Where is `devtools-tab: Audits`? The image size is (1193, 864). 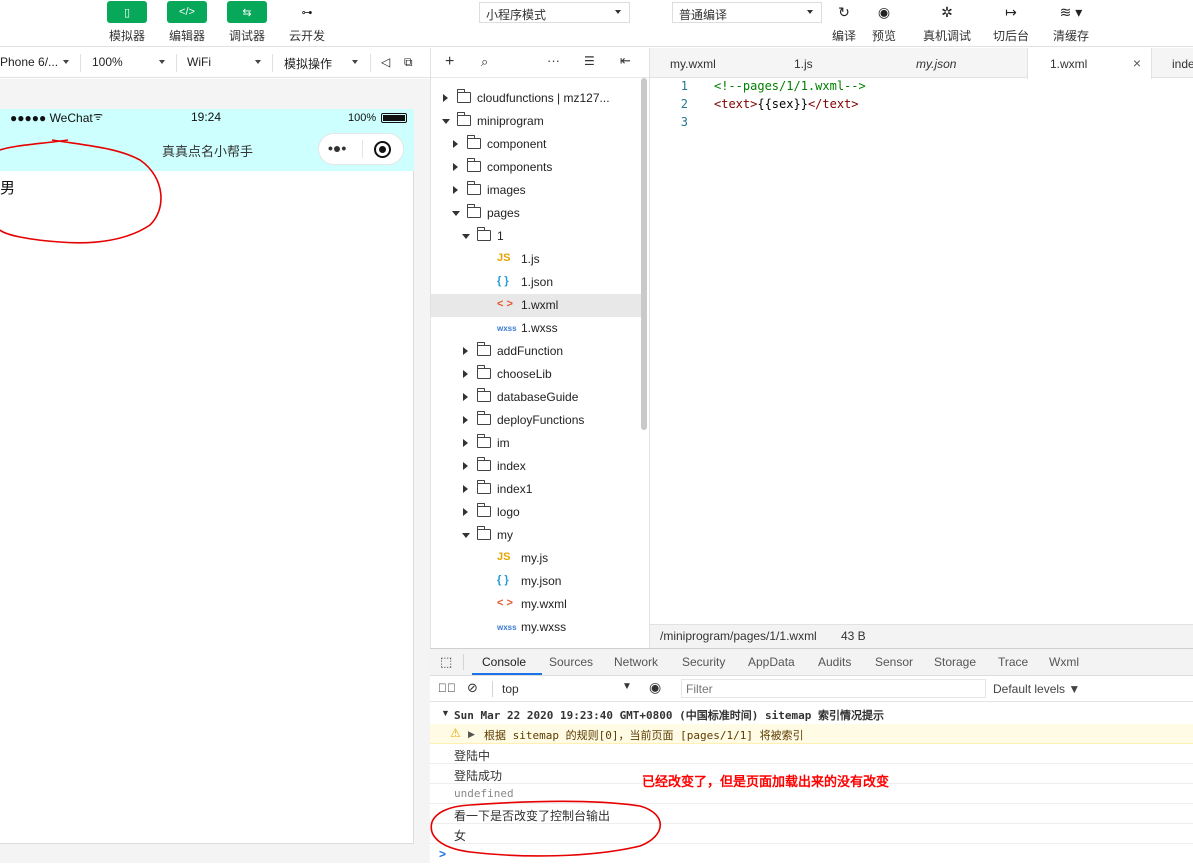 devtools-tab: Audits is located at coordinates (834, 662).